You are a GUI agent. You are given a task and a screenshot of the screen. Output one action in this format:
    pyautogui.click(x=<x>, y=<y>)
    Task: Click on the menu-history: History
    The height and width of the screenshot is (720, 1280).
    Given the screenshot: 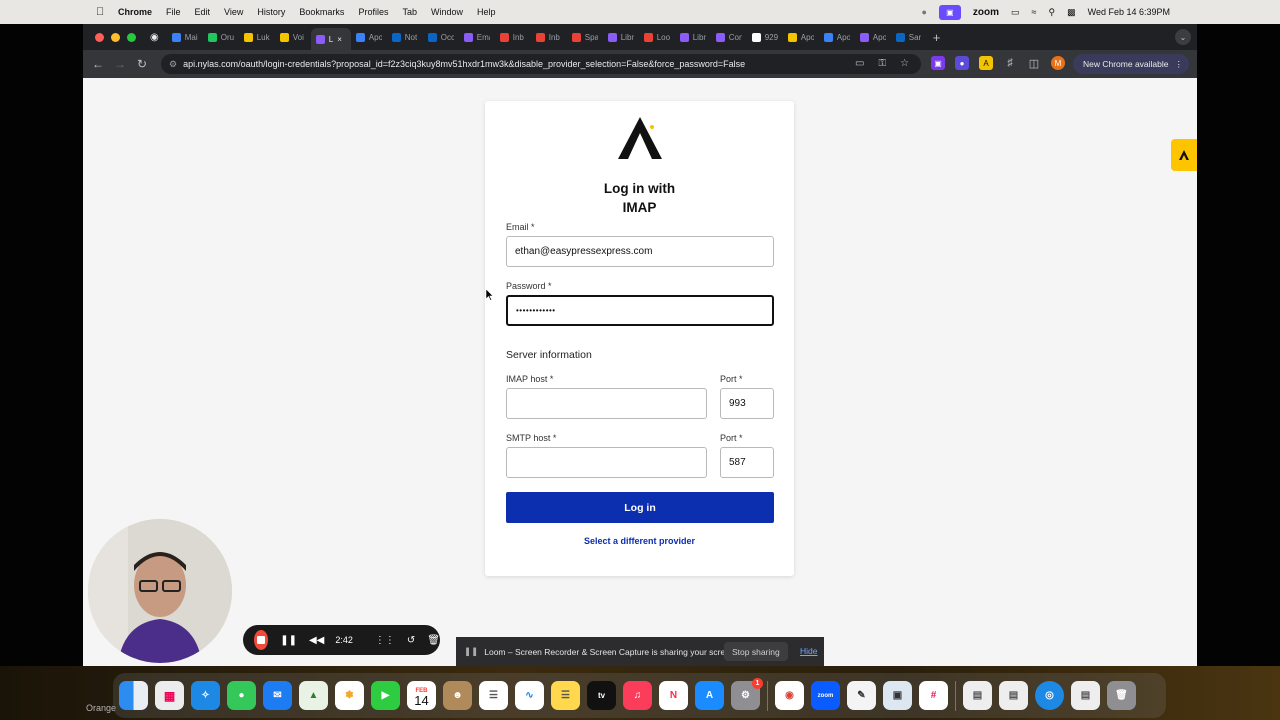 What is the action you would take?
    pyautogui.click(x=271, y=12)
    